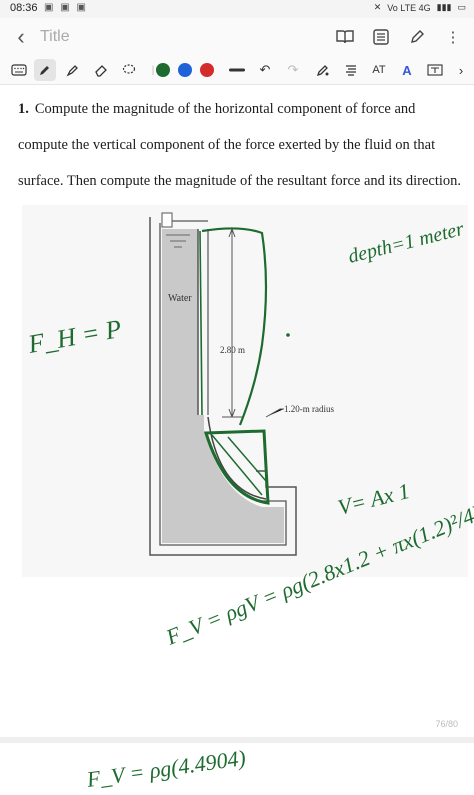 The image size is (474, 795). What do you see at coordinates (417, 37) in the screenshot?
I see `edit-pen-icon` at bounding box center [417, 37].